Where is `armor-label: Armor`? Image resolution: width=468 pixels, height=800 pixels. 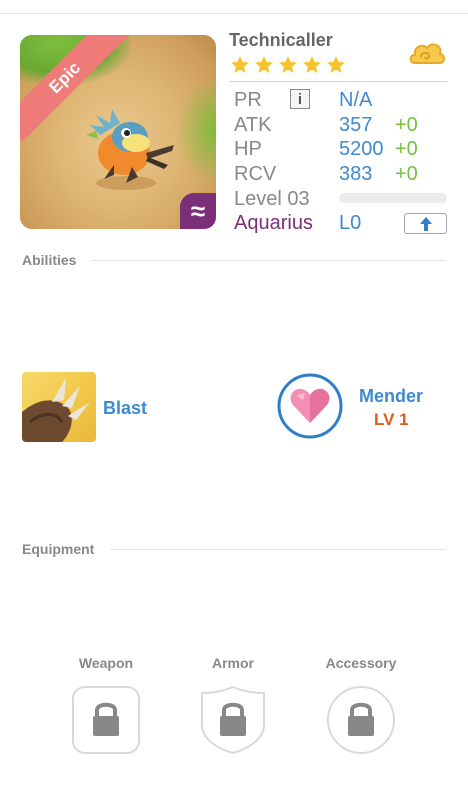 armor-label: Armor is located at coordinates (232, 663).